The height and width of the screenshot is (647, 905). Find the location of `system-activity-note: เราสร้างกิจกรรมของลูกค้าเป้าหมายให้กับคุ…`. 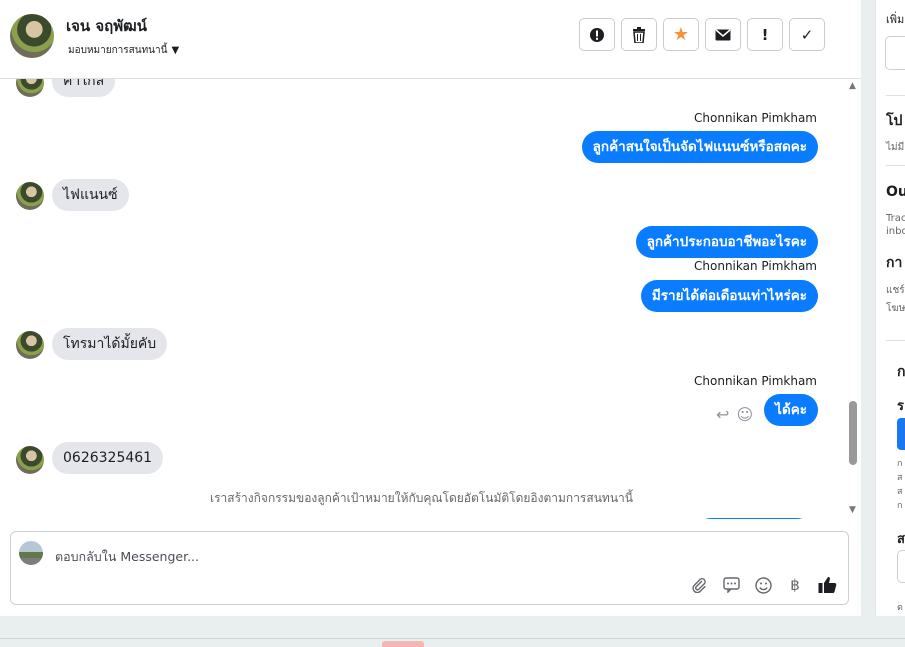

system-activity-note: เราสร้างกิจกรรมของลูกค้าเป้าหมายให้กับคุ… is located at coordinates (421, 498).